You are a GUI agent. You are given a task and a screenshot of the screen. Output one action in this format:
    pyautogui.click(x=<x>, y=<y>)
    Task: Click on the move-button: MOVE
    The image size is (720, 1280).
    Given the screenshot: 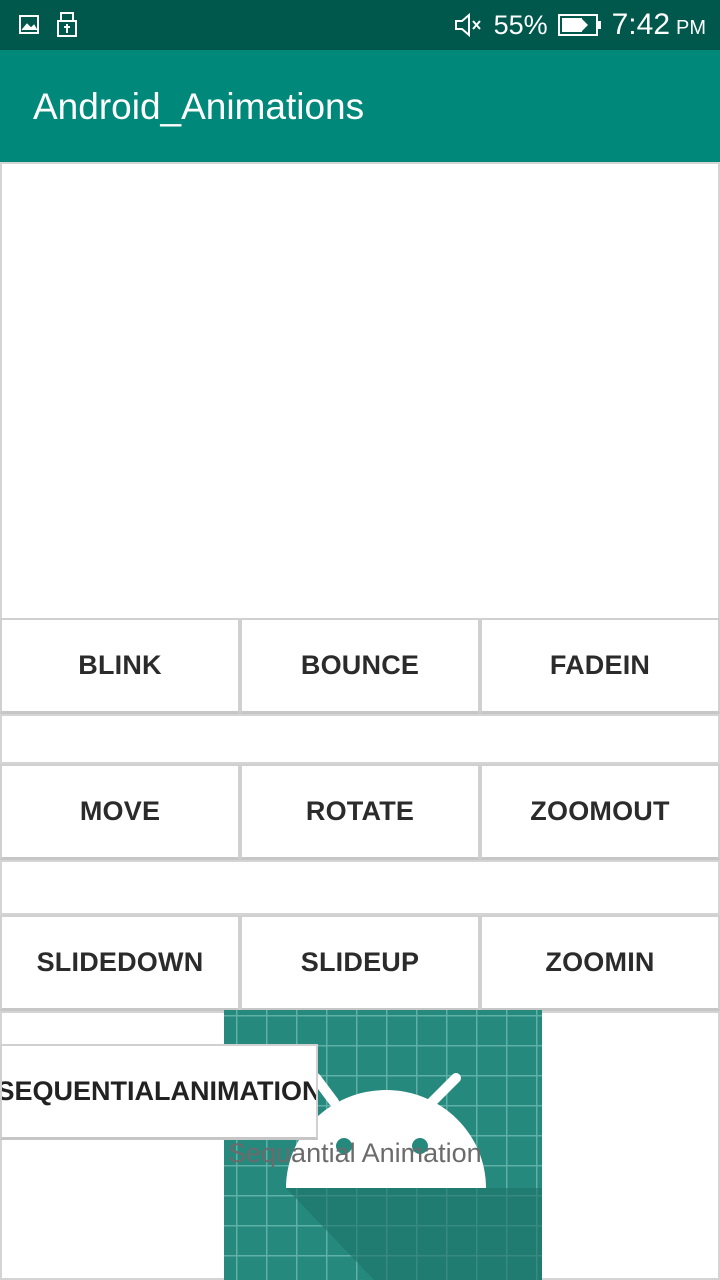 What is the action you would take?
    pyautogui.click(x=120, y=812)
    